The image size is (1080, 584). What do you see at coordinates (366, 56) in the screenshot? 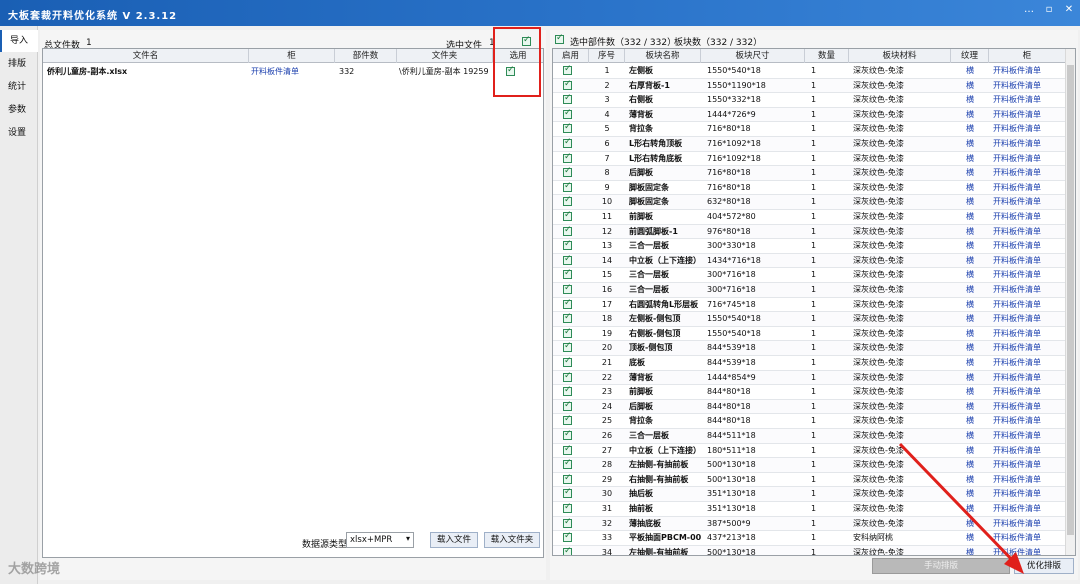
I see `col-parts: 部件数` at bounding box center [366, 56].